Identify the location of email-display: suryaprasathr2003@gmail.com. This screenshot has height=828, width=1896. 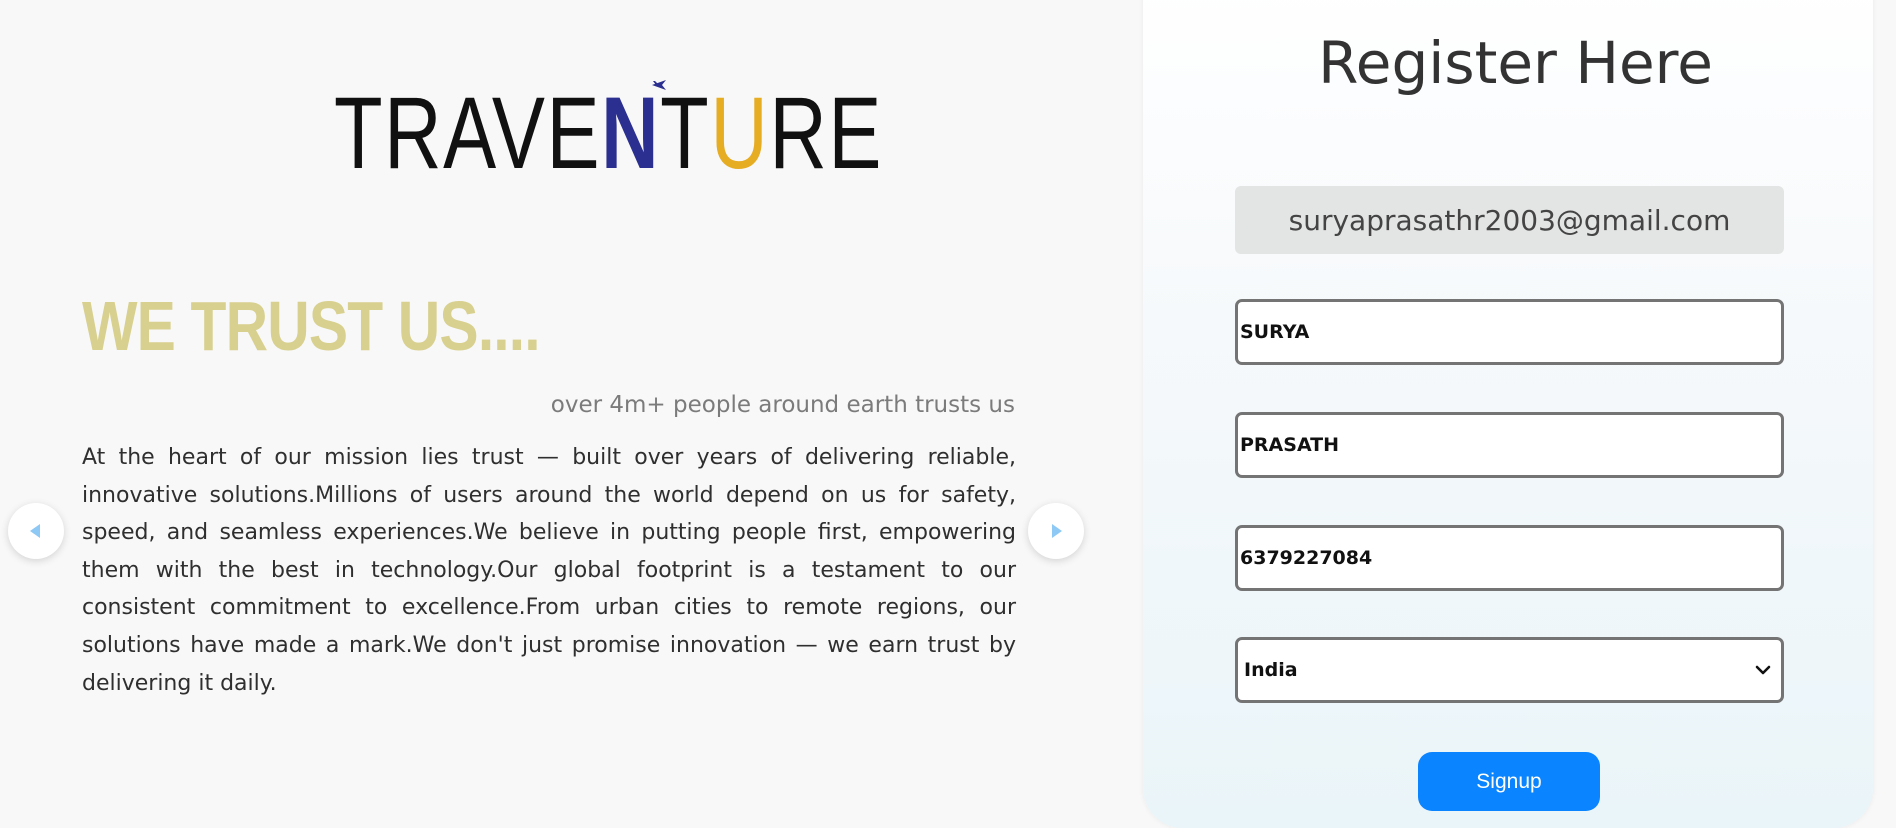
(1509, 220).